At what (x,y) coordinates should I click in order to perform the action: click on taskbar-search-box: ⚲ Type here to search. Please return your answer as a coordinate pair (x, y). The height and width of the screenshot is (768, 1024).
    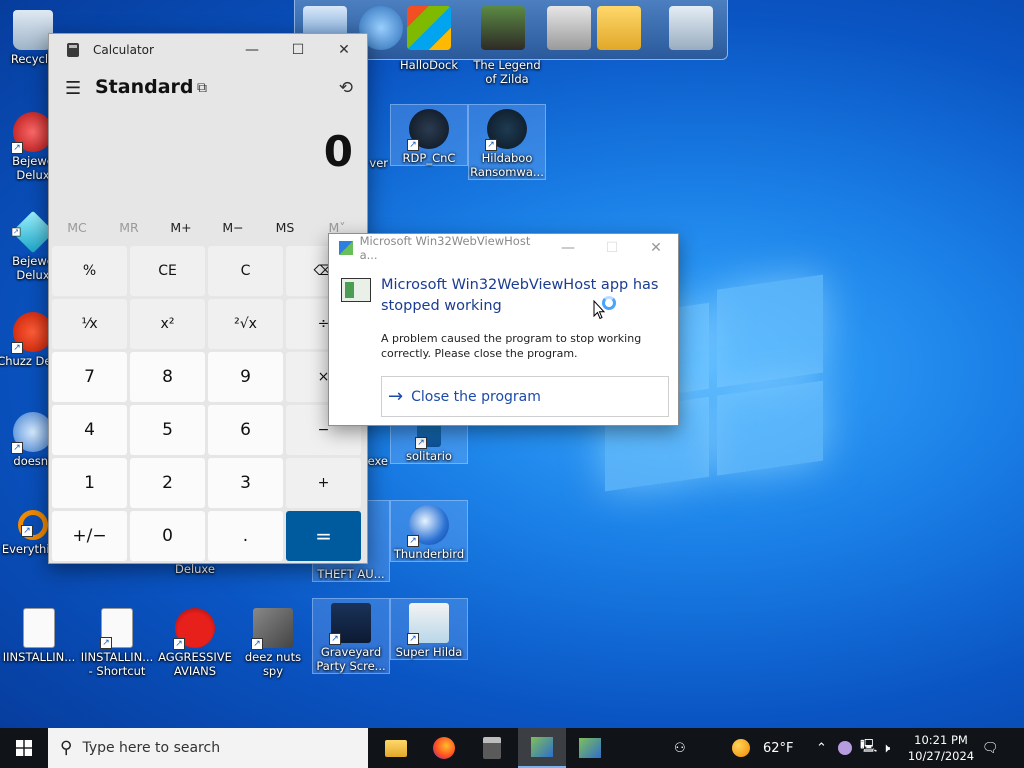
    Looking at the image, I should click on (208, 748).